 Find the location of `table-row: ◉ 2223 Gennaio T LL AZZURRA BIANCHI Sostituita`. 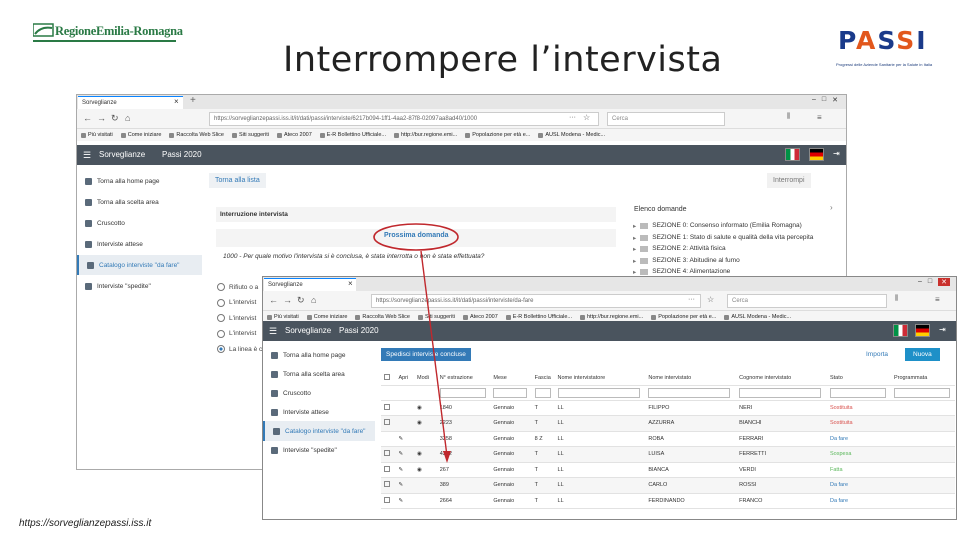

table-row: ◉ 2223 Gennaio T LL AZZURRA BIANCHI Sostituita is located at coordinates (668, 423).